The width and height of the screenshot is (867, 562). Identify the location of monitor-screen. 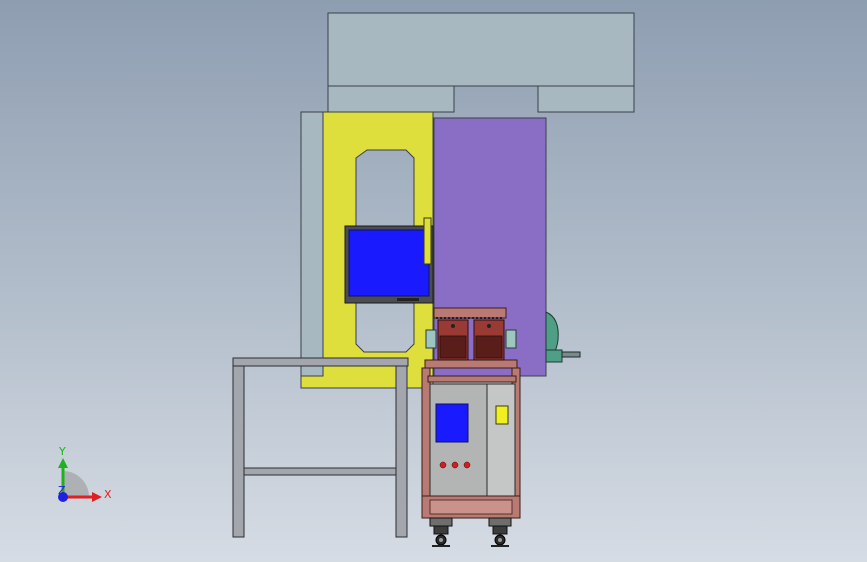
(389, 263).